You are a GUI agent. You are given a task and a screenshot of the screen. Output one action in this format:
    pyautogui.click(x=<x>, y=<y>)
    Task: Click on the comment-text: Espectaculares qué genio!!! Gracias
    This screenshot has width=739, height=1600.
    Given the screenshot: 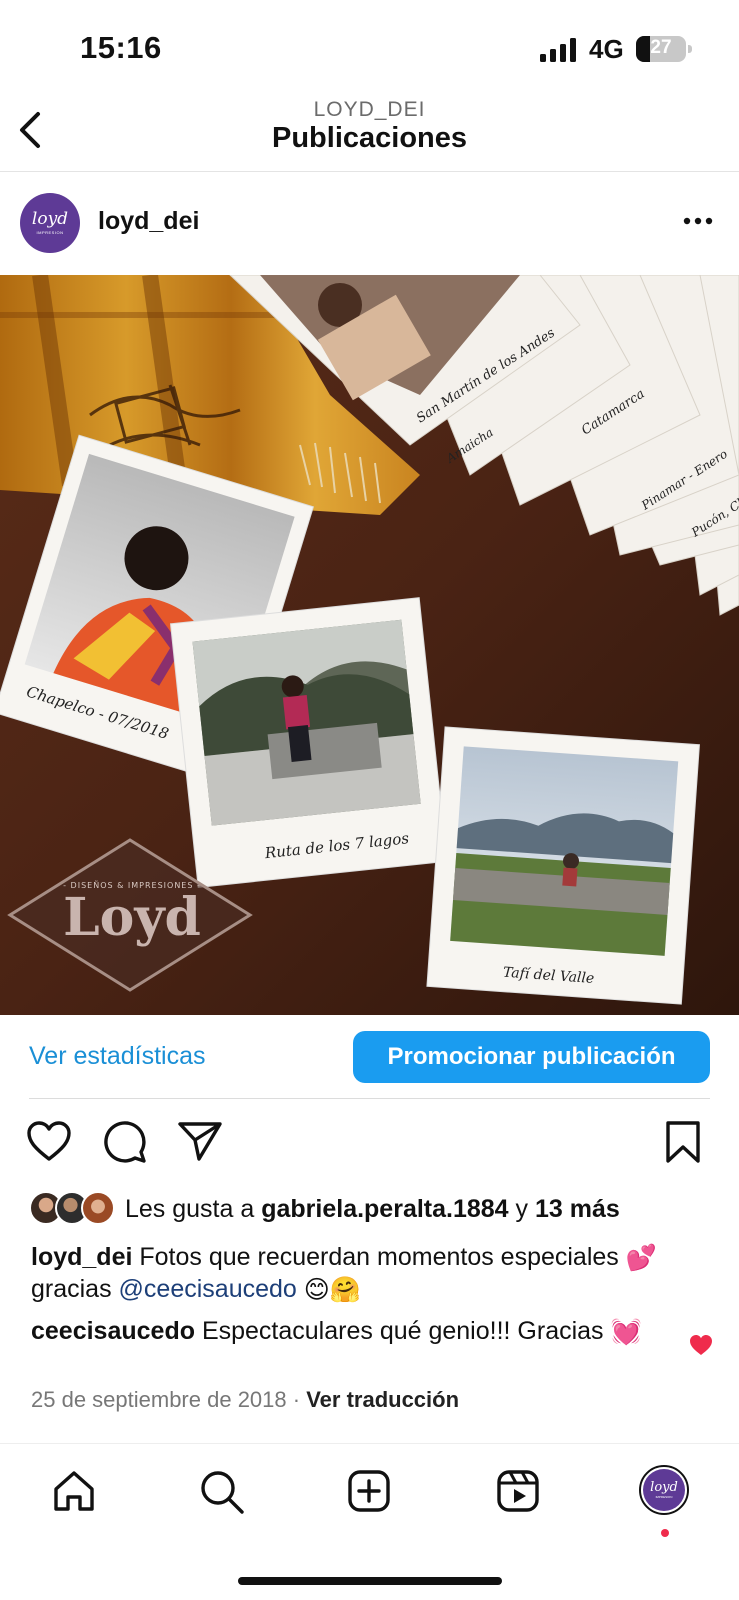 What is the action you would take?
    pyautogui.click(x=403, y=1331)
    